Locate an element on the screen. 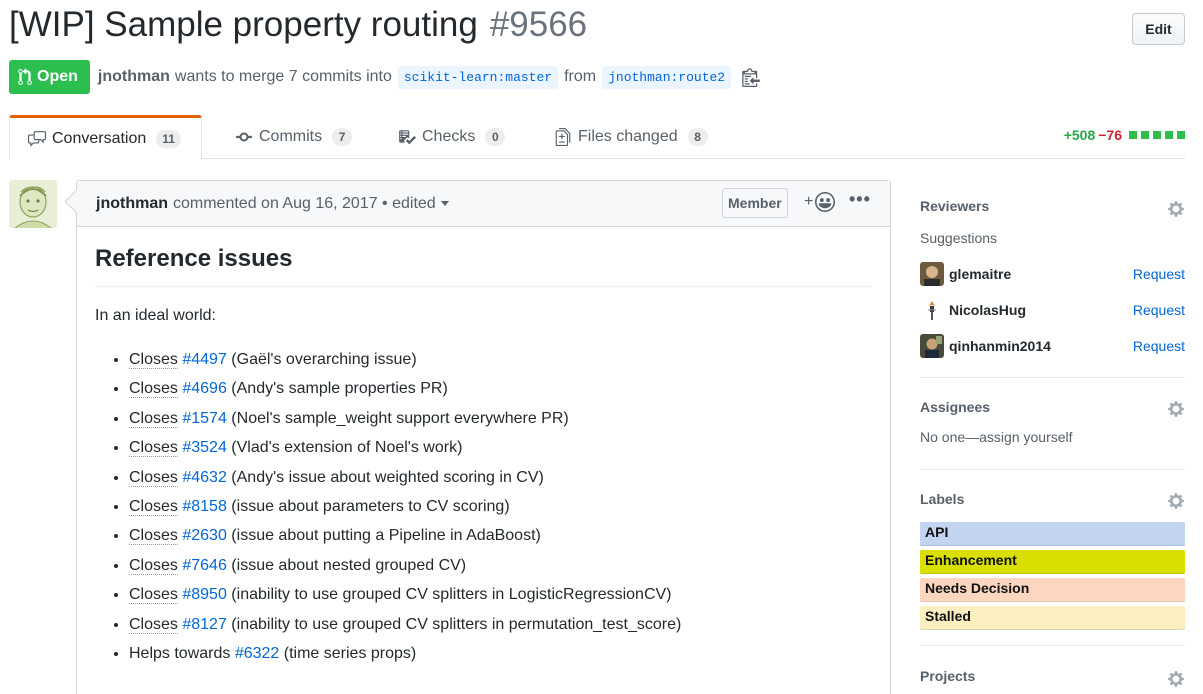 This screenshot has height=694, width=1203. tab-files-changed: Files changed 8 is located at coordinates (631, 137).